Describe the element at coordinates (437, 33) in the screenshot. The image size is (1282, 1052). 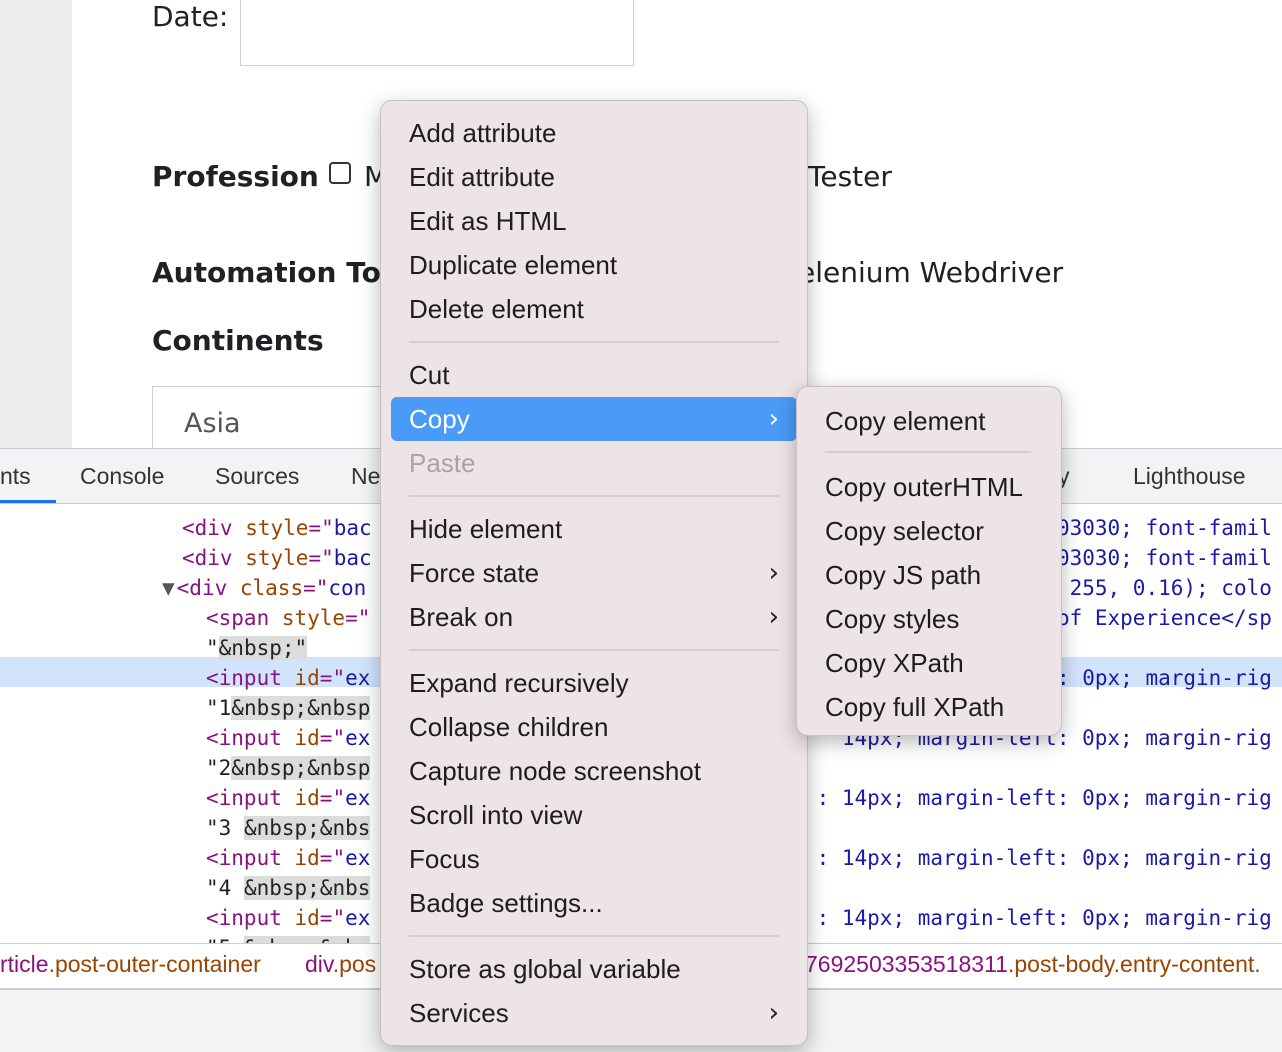
I see `date-input` at that location.